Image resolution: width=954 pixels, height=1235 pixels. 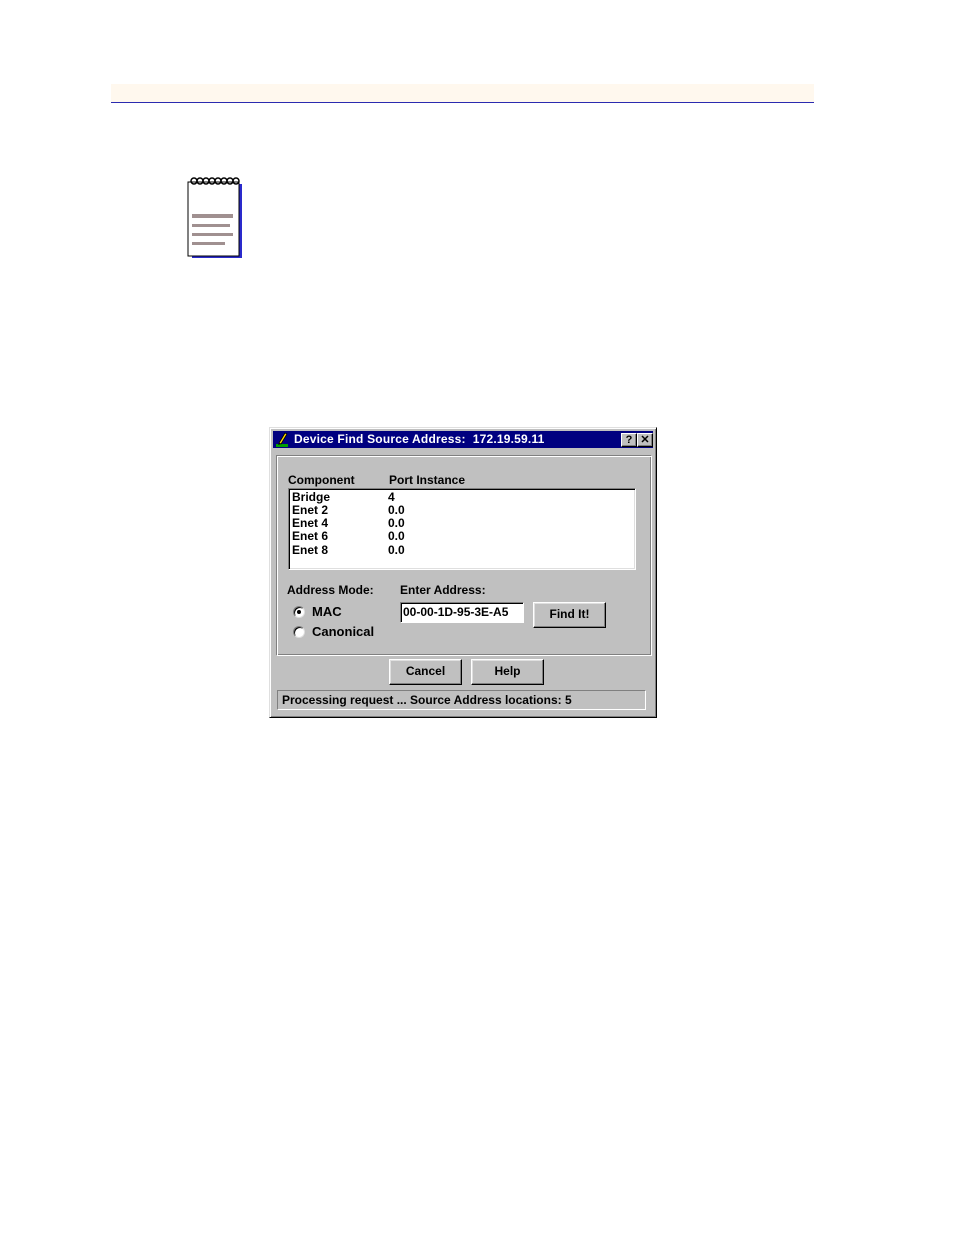 What do you see at coordinates (645, 440) in the screenshot?
I see `title-close-button: ✕` at bounding box center [645, 440].